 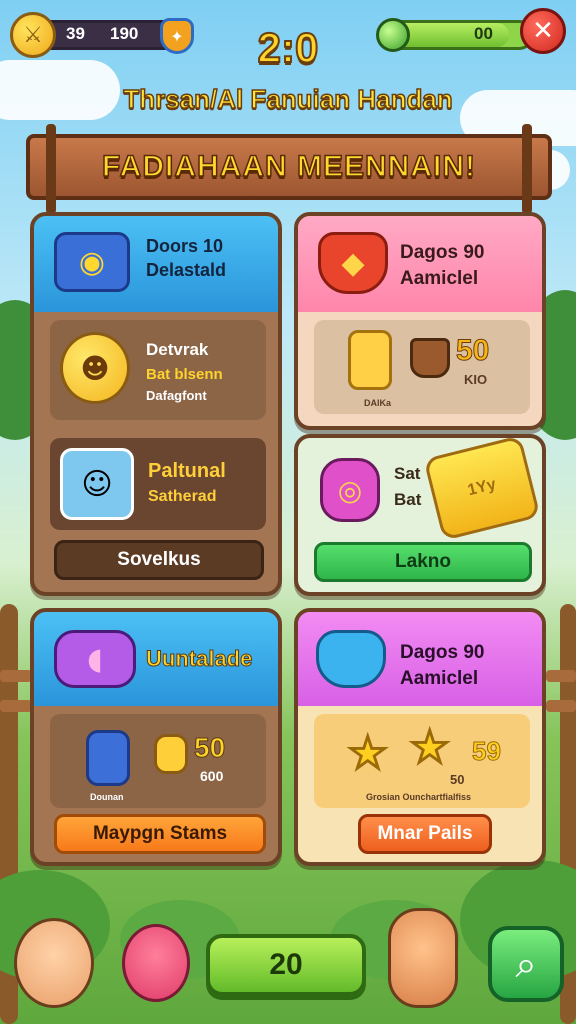 I want to click on stamp-sub-value: 600, so click(x=212, y=776).